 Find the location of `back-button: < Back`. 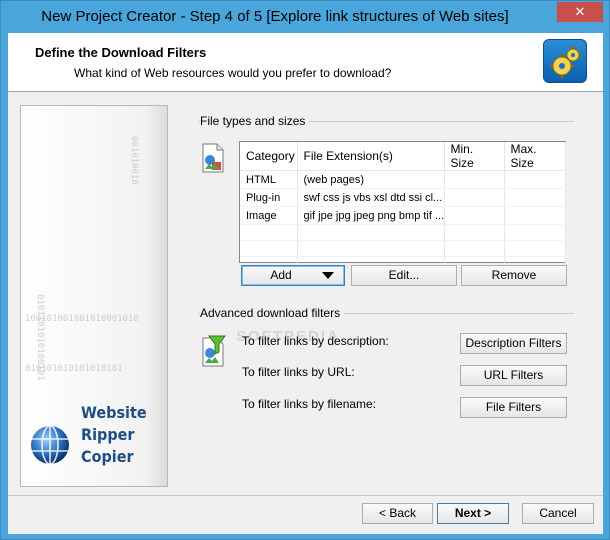

back-button: < Back is located at coordinates (397, 513).